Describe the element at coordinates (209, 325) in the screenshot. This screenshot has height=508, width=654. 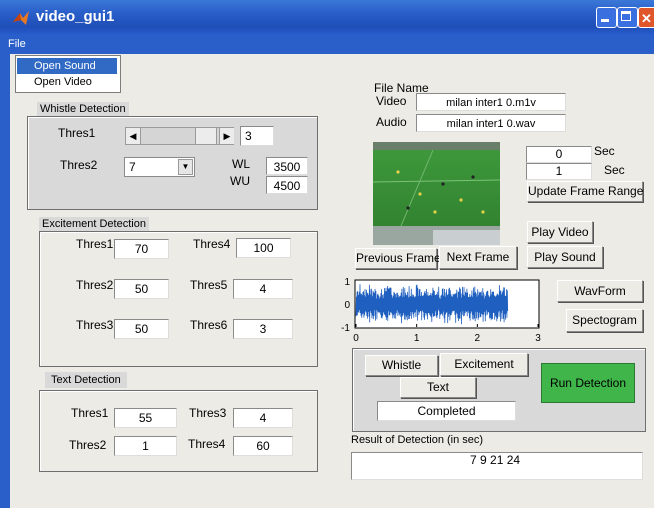
I see `excitement-thres6-label: Thres6` at that location.